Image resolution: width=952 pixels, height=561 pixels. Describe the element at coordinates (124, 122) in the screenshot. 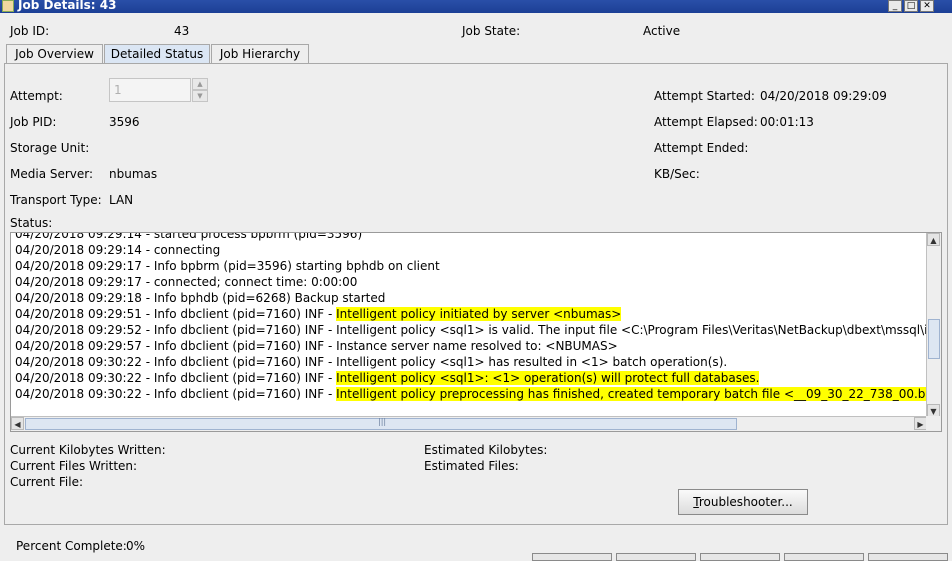

I see `job-pid-value: 3596` at that location.